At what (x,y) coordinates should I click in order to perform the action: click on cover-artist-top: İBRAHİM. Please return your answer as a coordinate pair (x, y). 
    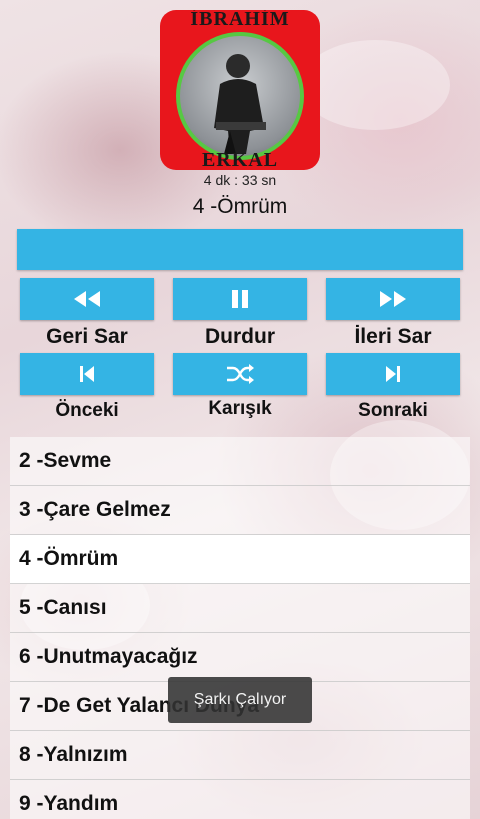
    Looking at the image, I should click on (240, 20).